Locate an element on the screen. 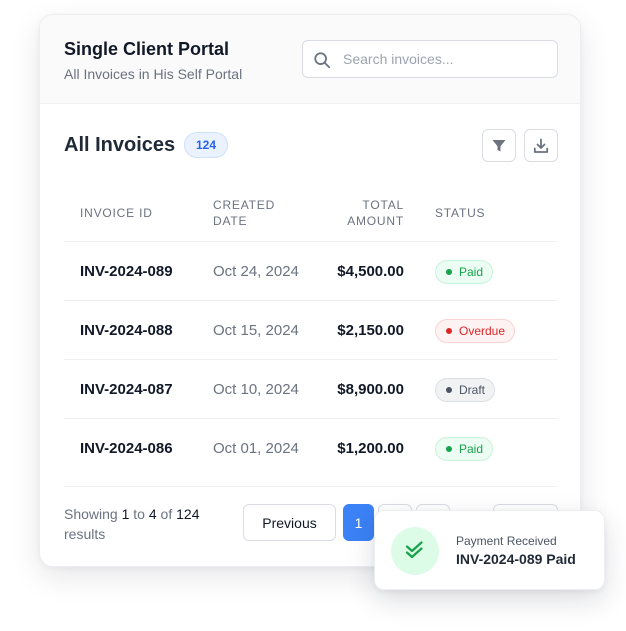 This screenshot has width=626, height=631. results-word: results is located at coordinates (85, 534).